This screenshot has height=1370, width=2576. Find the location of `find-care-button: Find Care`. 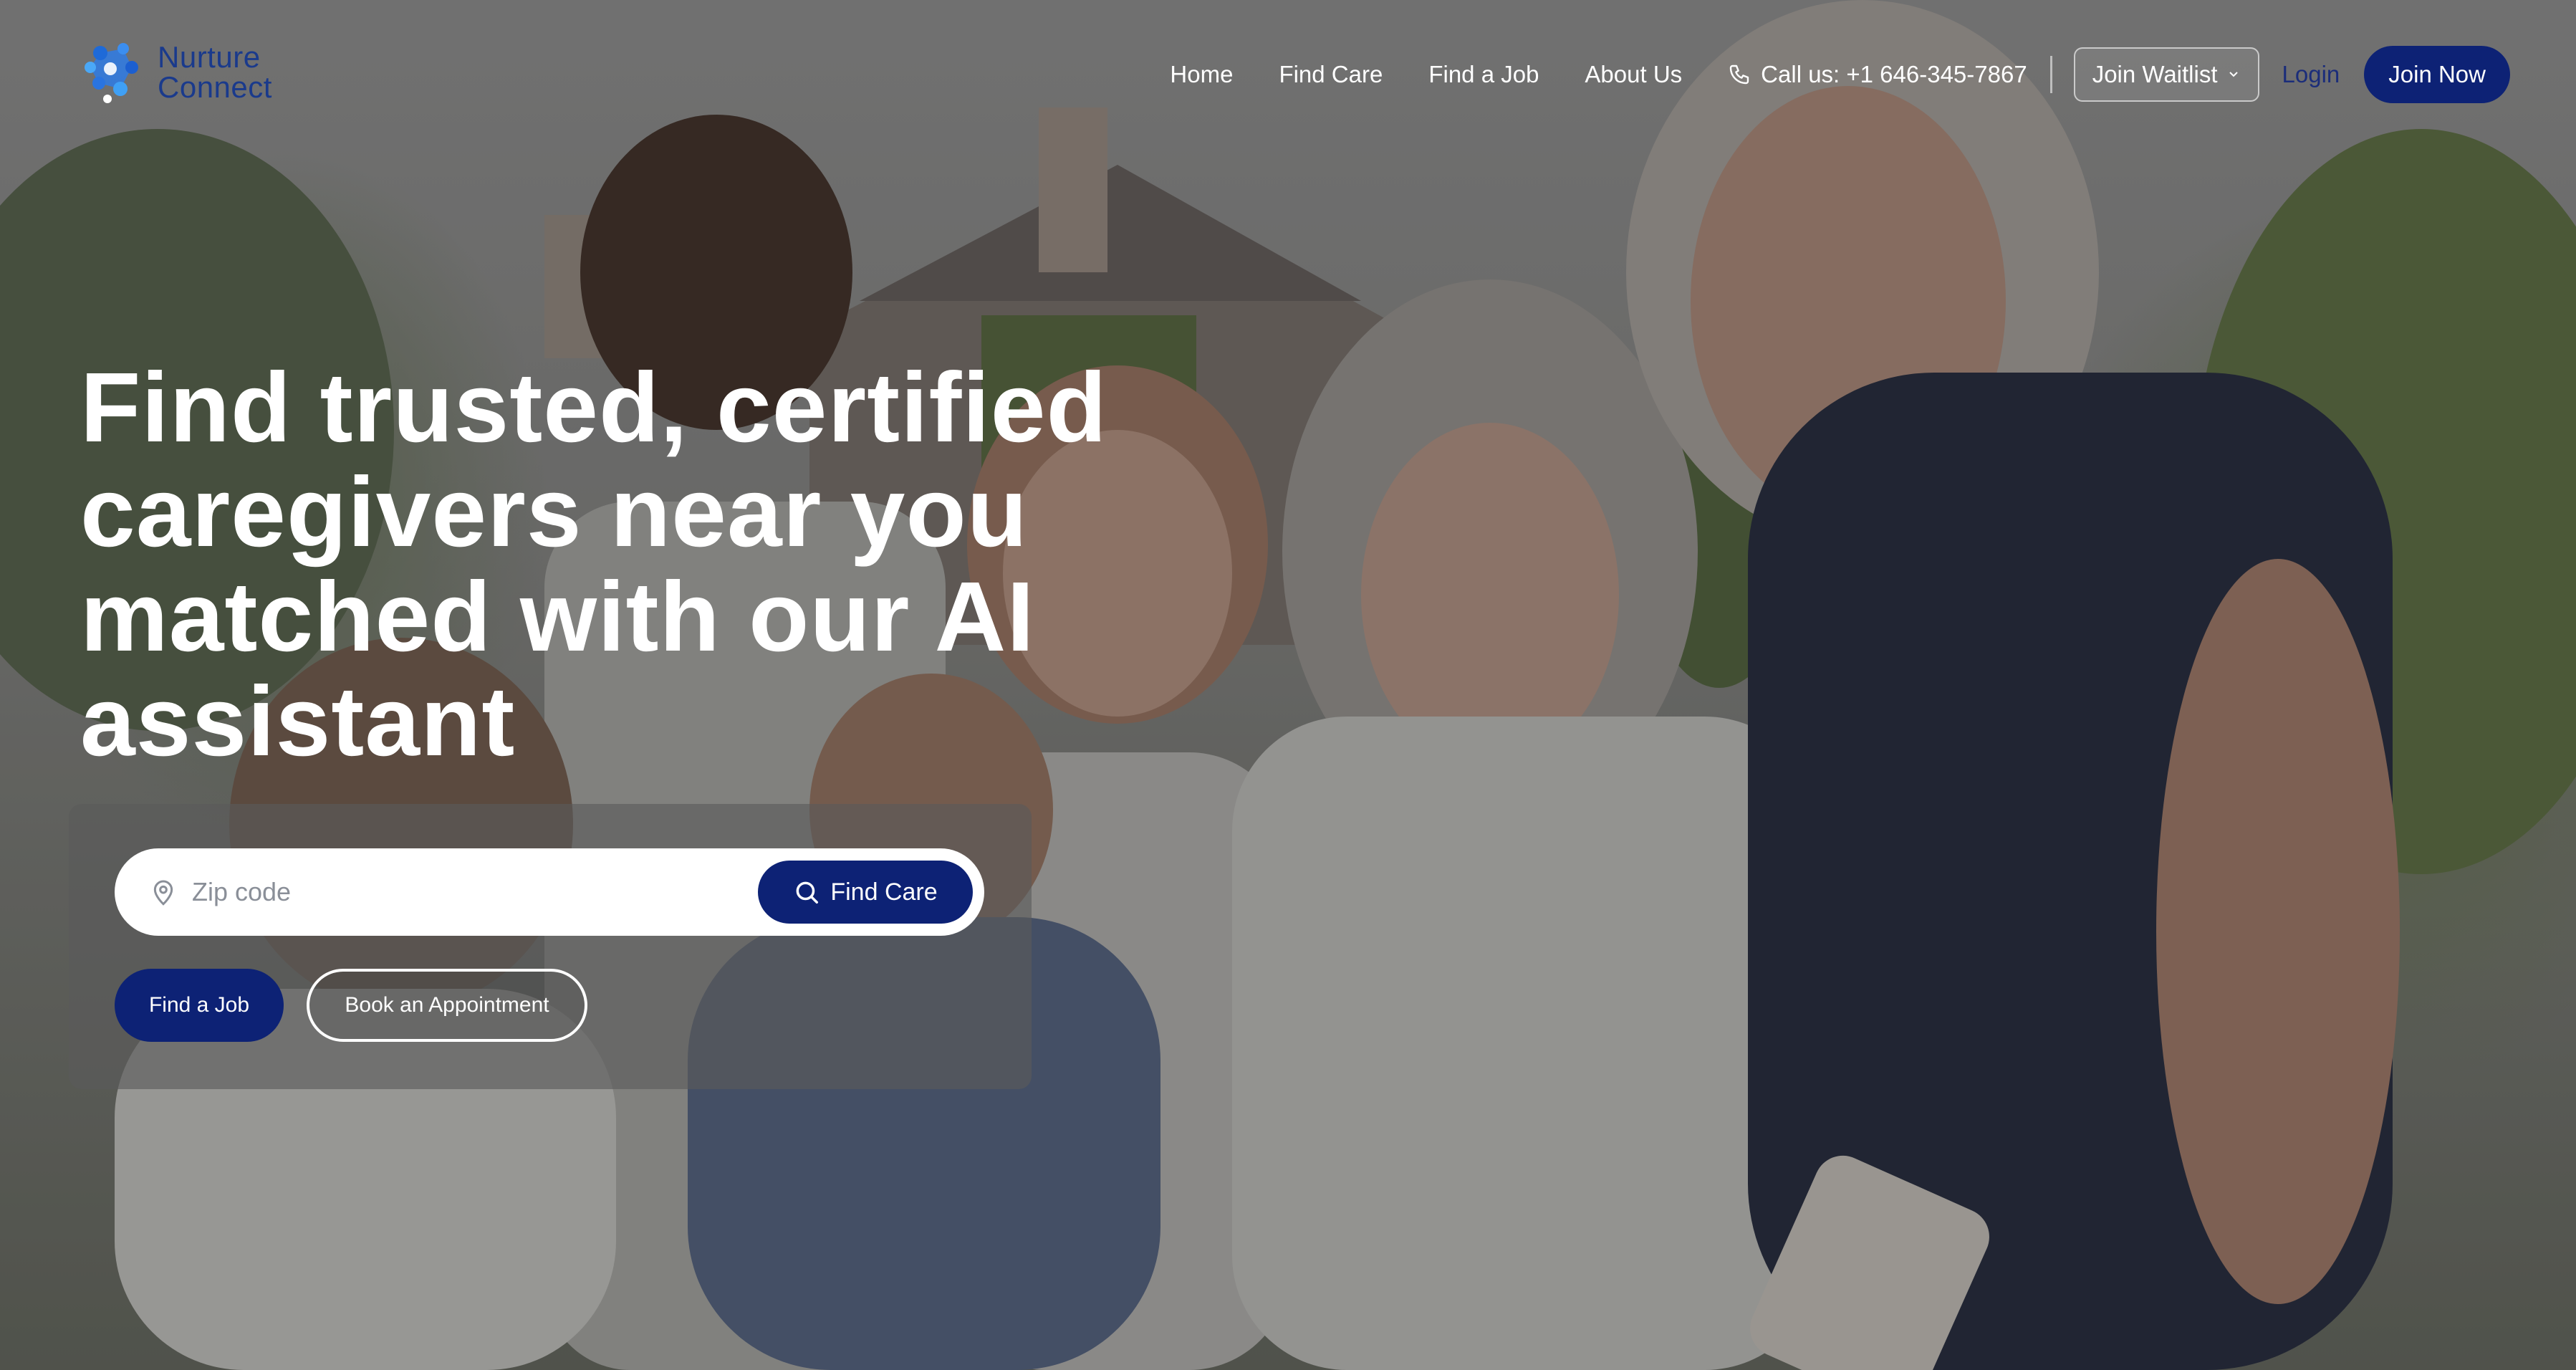

find-care-button: Find Care is located at coordinates (866, 892).